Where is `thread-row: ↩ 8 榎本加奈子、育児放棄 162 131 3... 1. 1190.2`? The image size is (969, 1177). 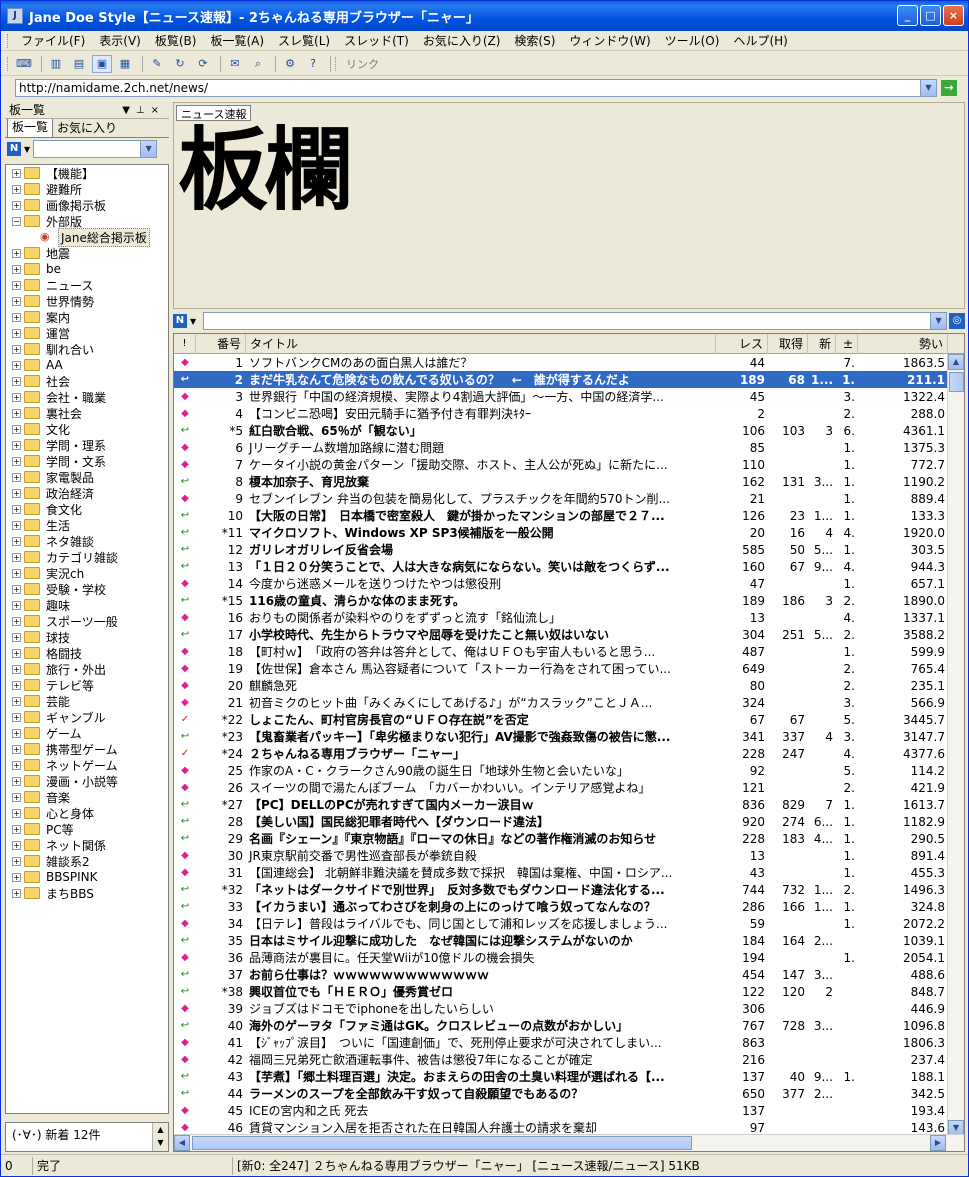
thread-row: ↩ 8 榎本加奈子、育児放棄 162 131 3... 1. 1190.2 is located at coordinates (569, 481).